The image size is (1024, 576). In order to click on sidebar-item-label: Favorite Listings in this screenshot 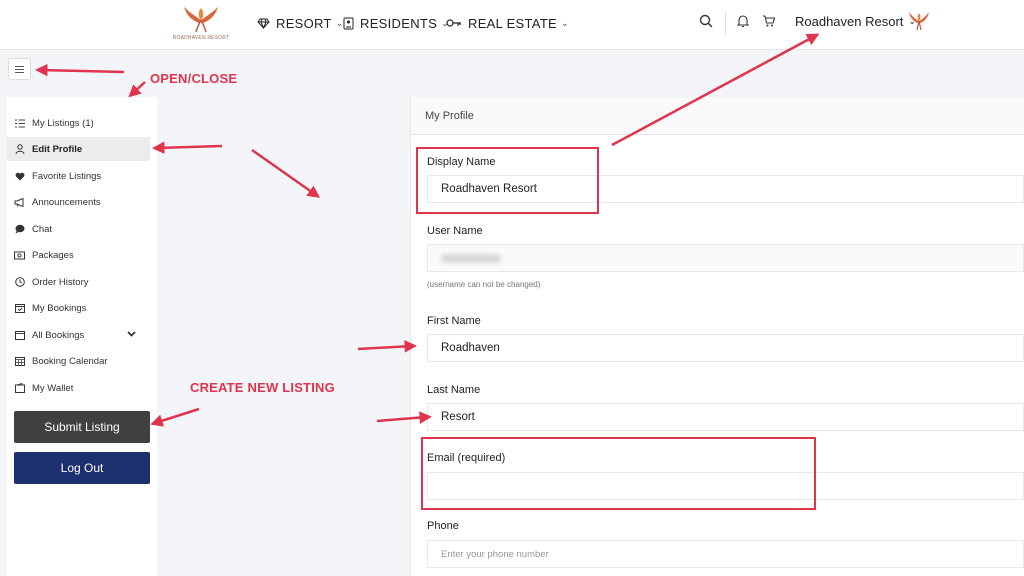, I will do `click(67, 176)`.